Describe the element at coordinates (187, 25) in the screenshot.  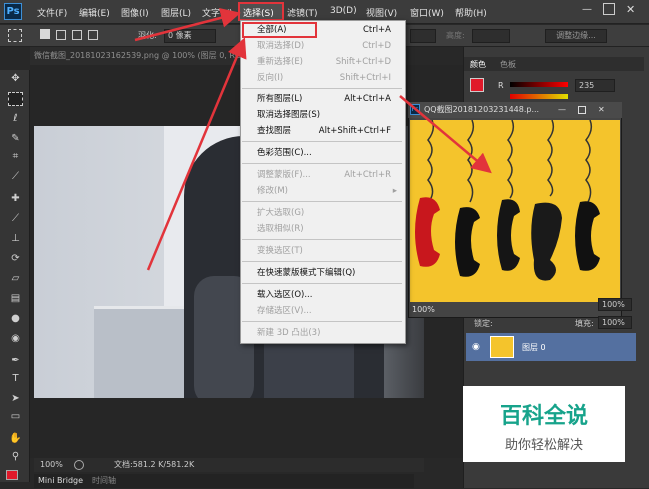
I see `arrow-to-select-menu` at that location.